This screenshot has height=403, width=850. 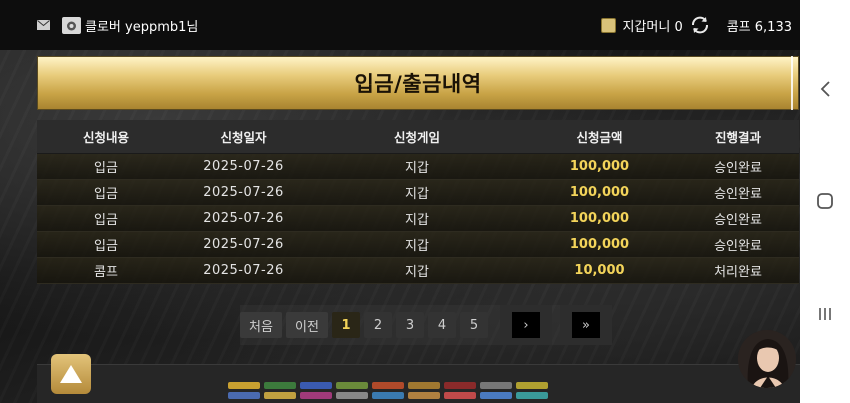 I want to click on cell-amount: 10,000, so click(x=599, y=270).